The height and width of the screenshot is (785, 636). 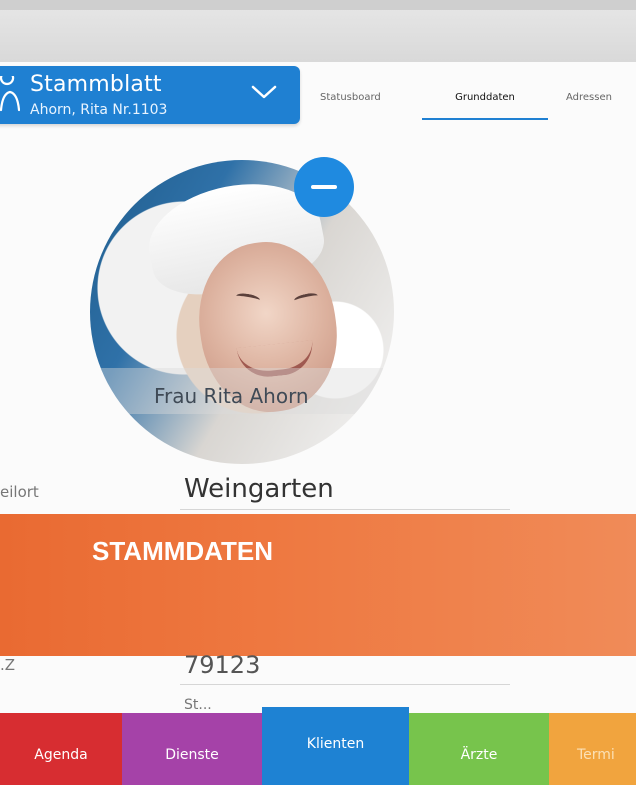 I want to click on city-label: eilort, so click(x=19, y=492).